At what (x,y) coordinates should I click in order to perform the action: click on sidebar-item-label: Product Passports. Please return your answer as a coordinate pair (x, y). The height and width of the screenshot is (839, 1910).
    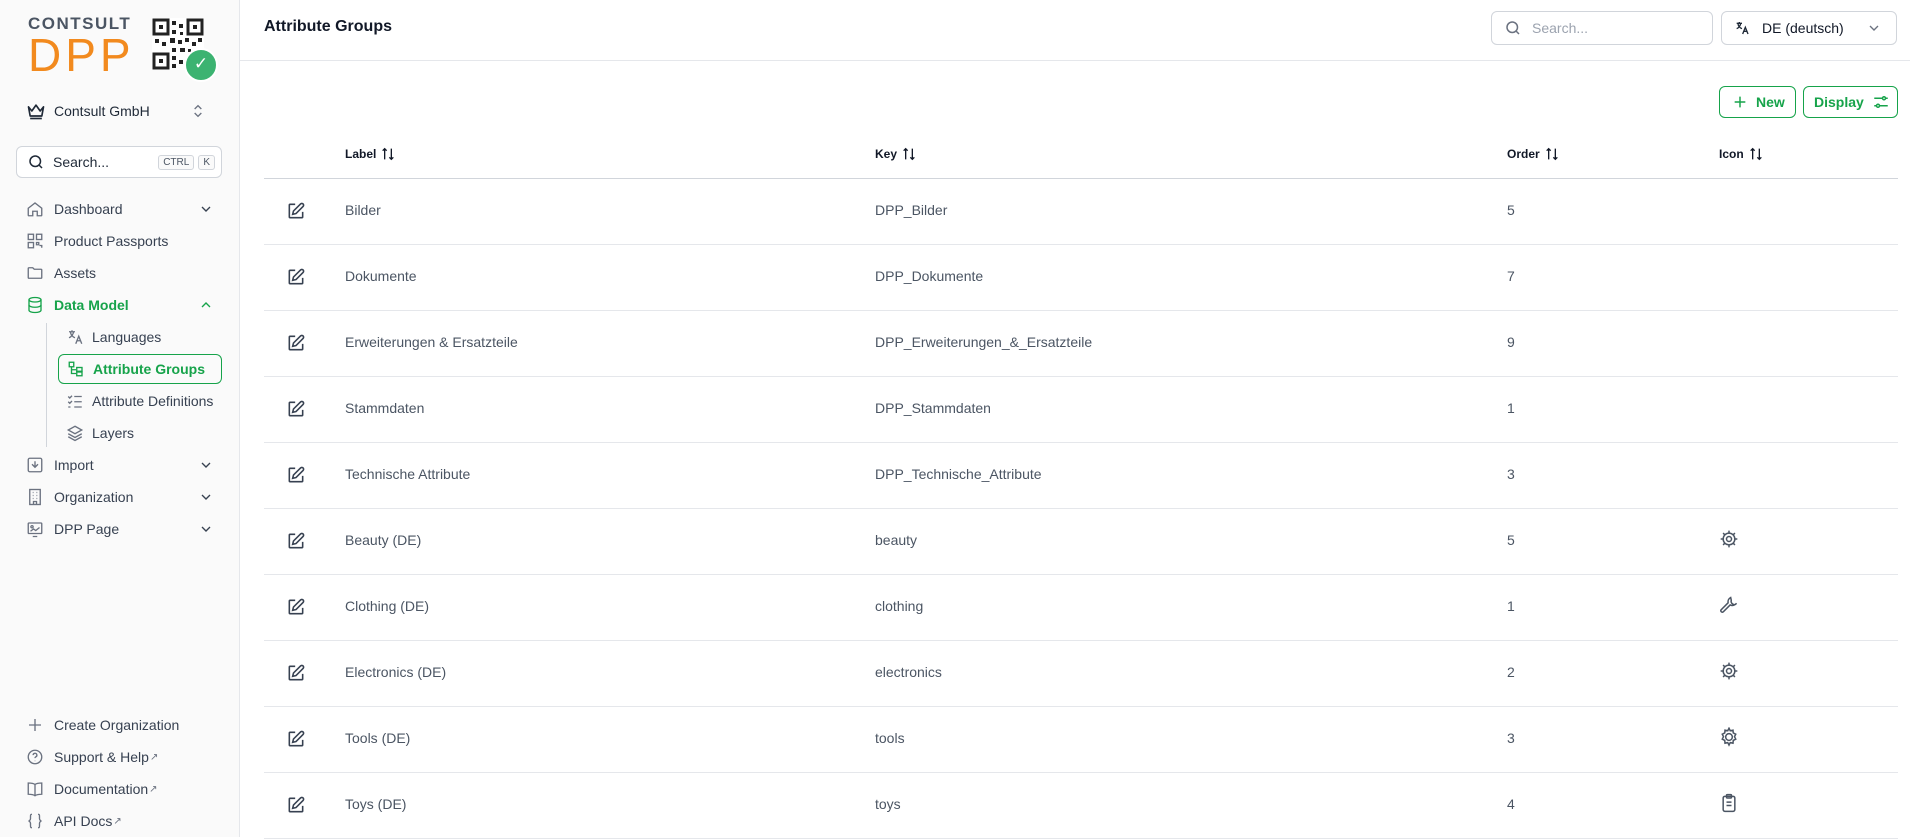
    Looking at the image, I should click on (111, 241).